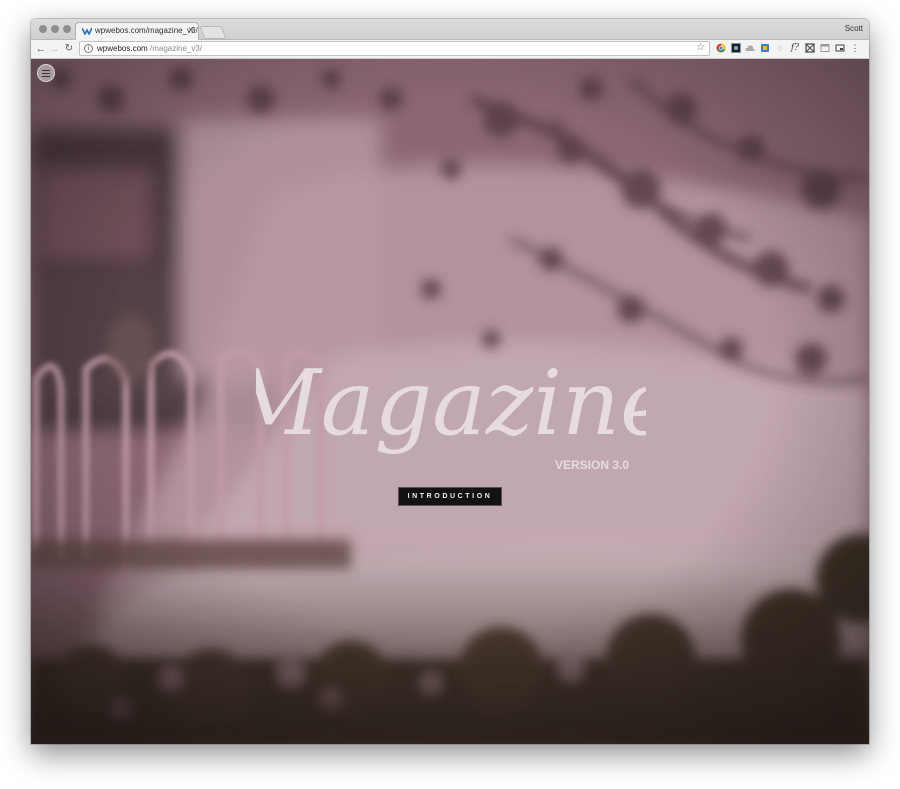 This screenshot has width=900, height=789. What do you see at coordinates (122, 48) in the screenshot?
I see `url-domain: wpwebos.com` at bounding box center [122, 48].